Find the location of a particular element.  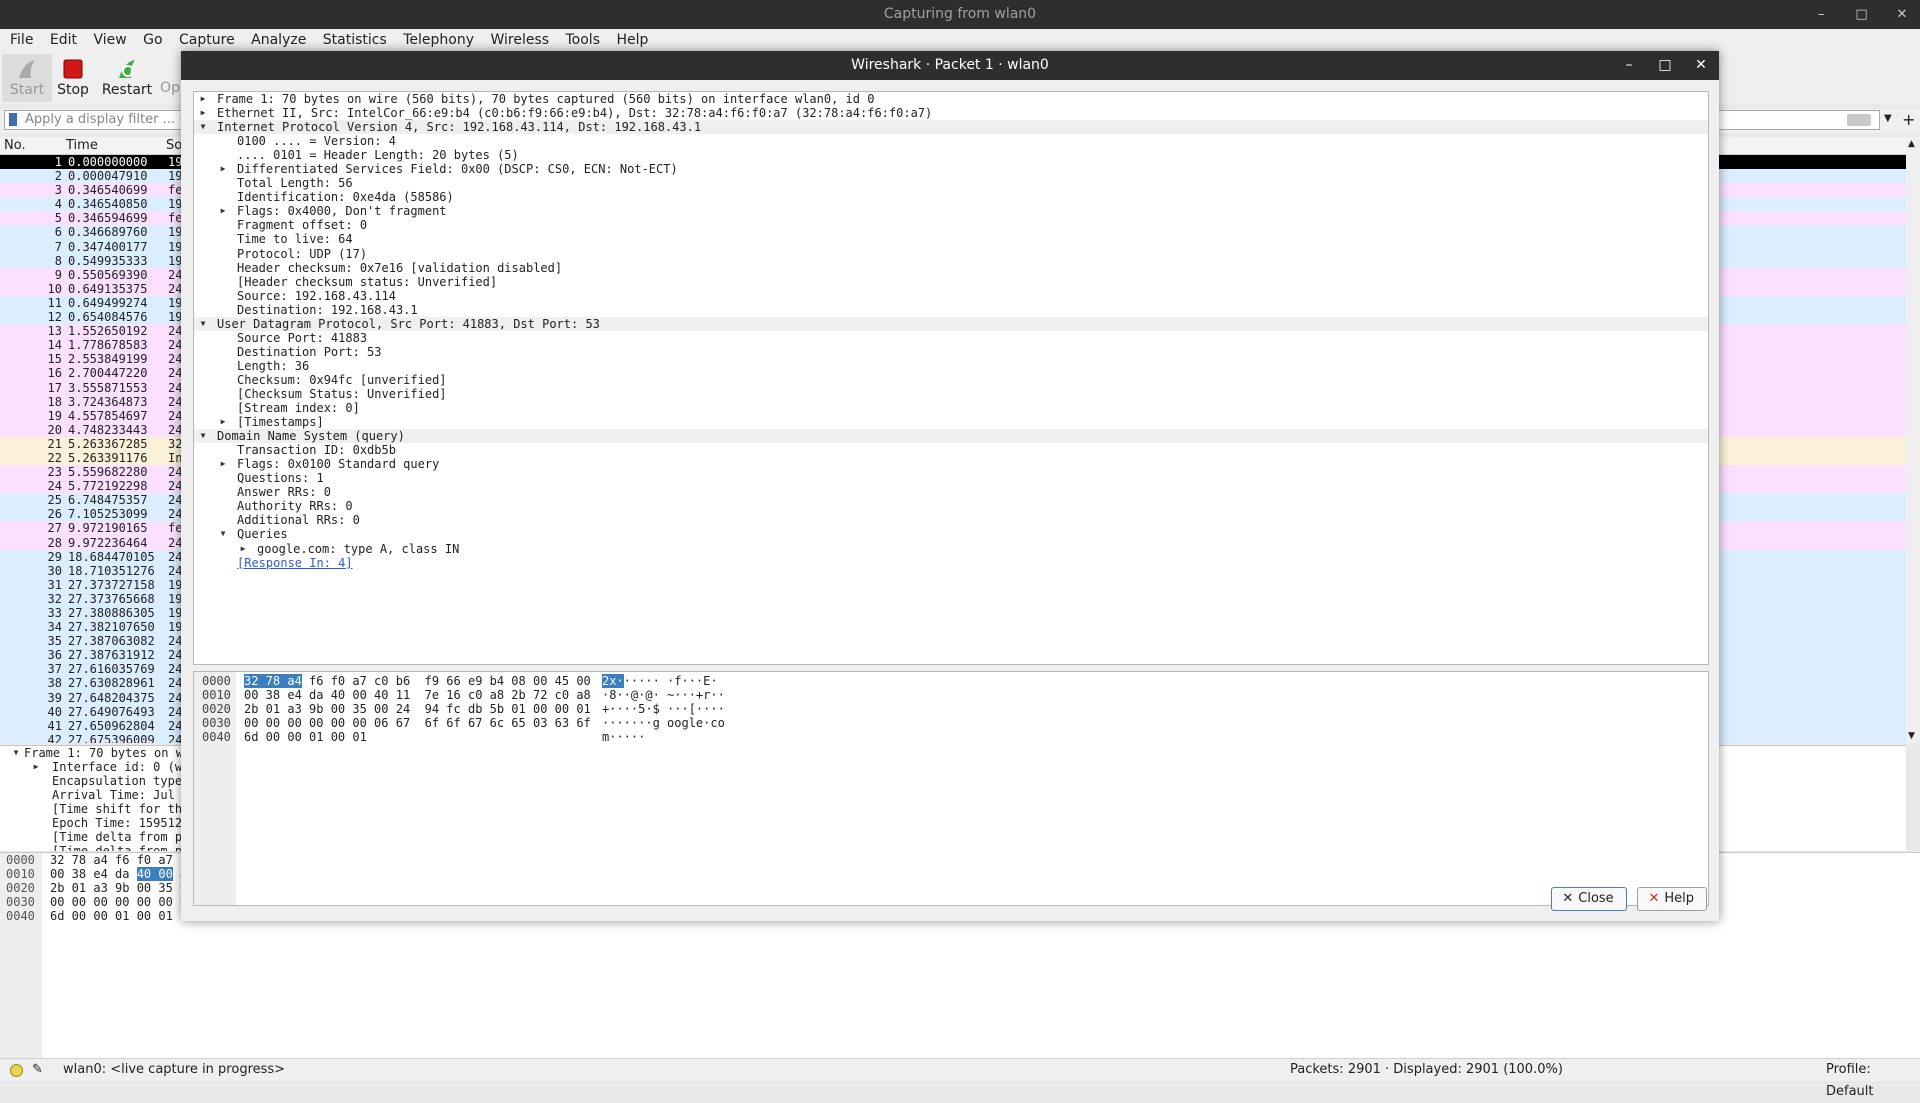

tree-row: .... 0101 = Header Length: 20 bytes (5) is located at coordinates (951, 155).